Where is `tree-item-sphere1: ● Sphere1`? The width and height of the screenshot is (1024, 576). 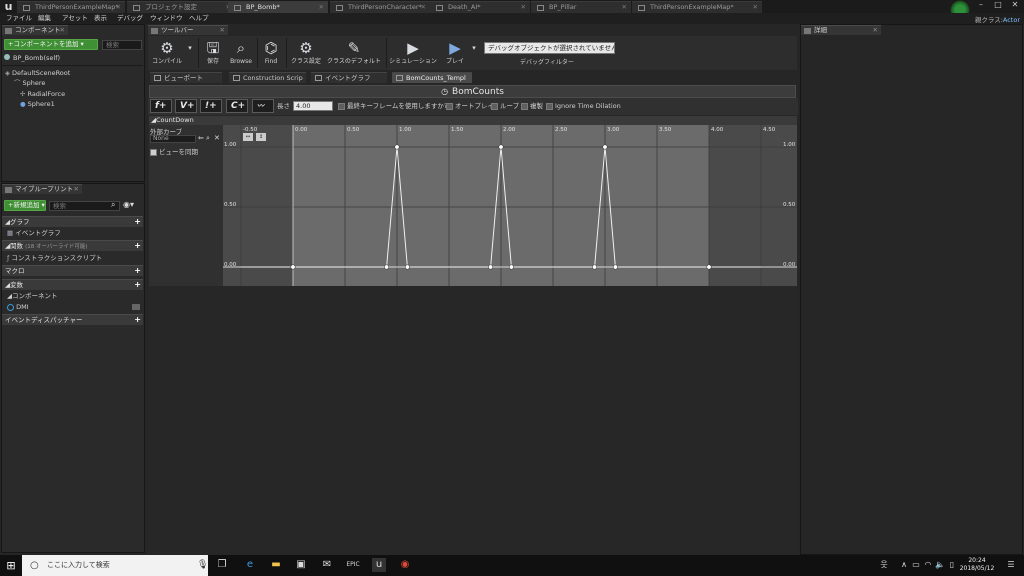 tree-item-sphere1: ● Sphere1 is located at coordinates (37, 104).